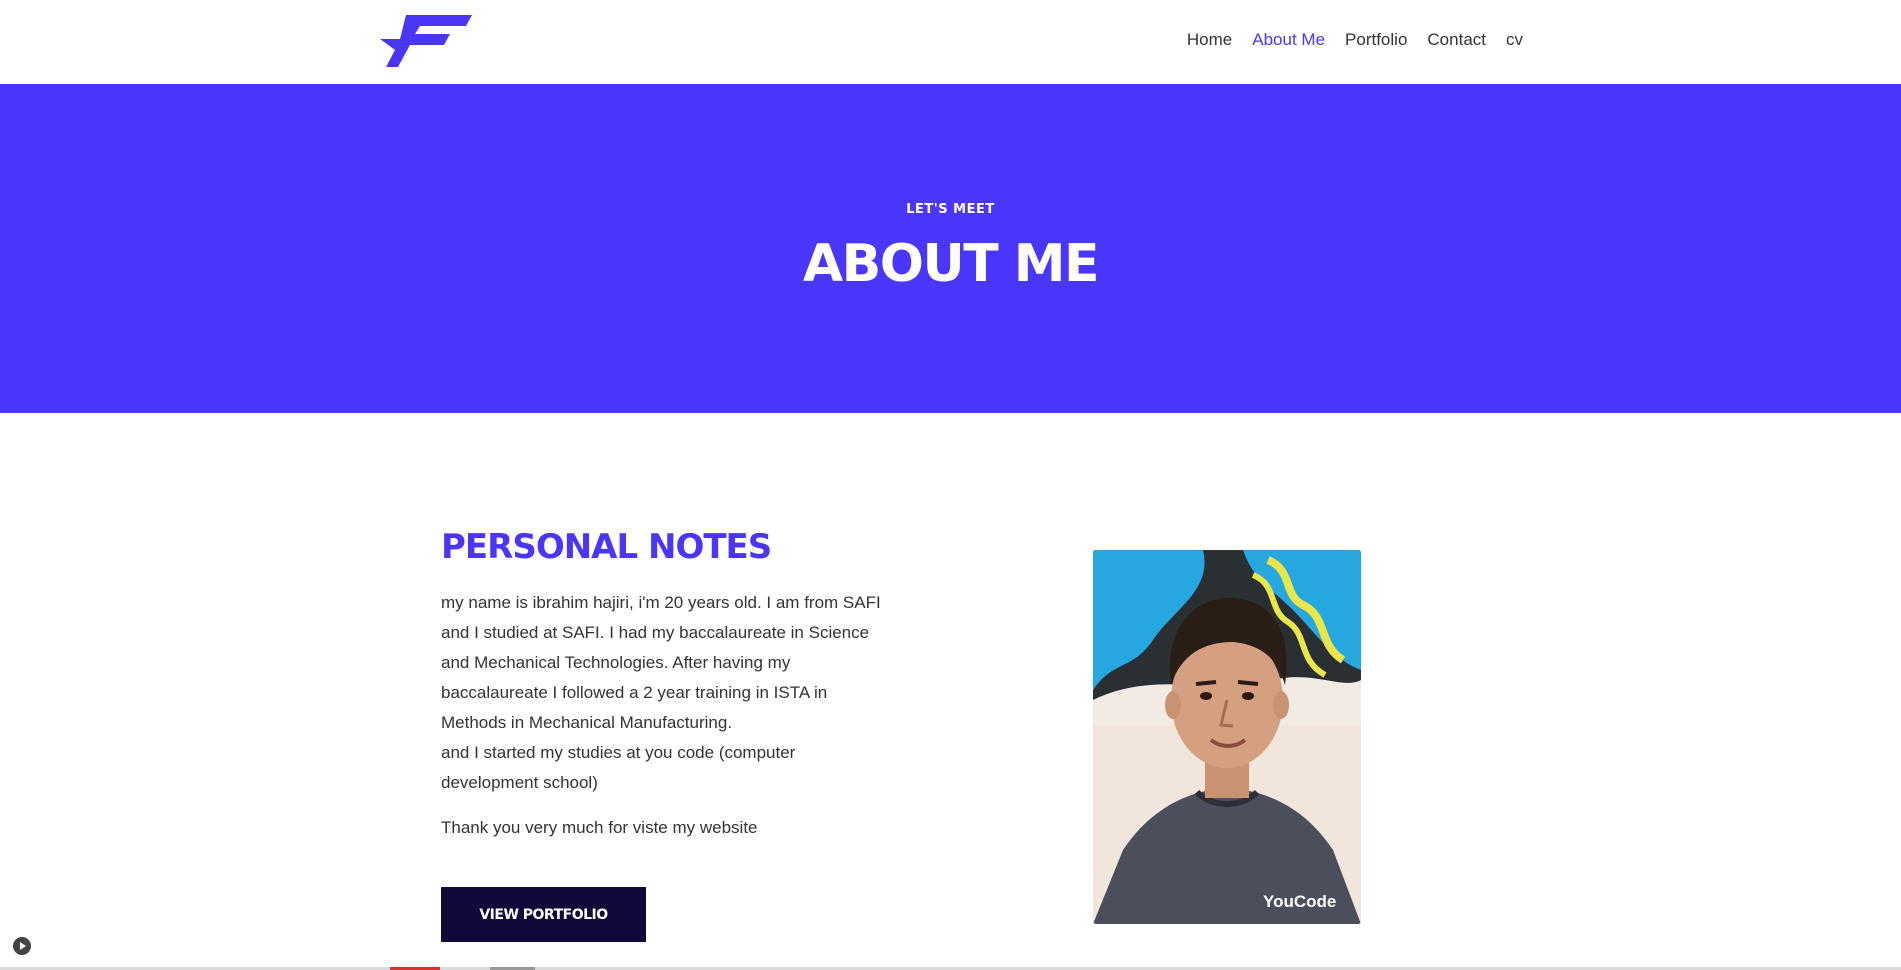  What do you see at coordinates (1514, 40) in the screenshot?
I see `nav-cv: cv` at bounding box center [1514, 40].